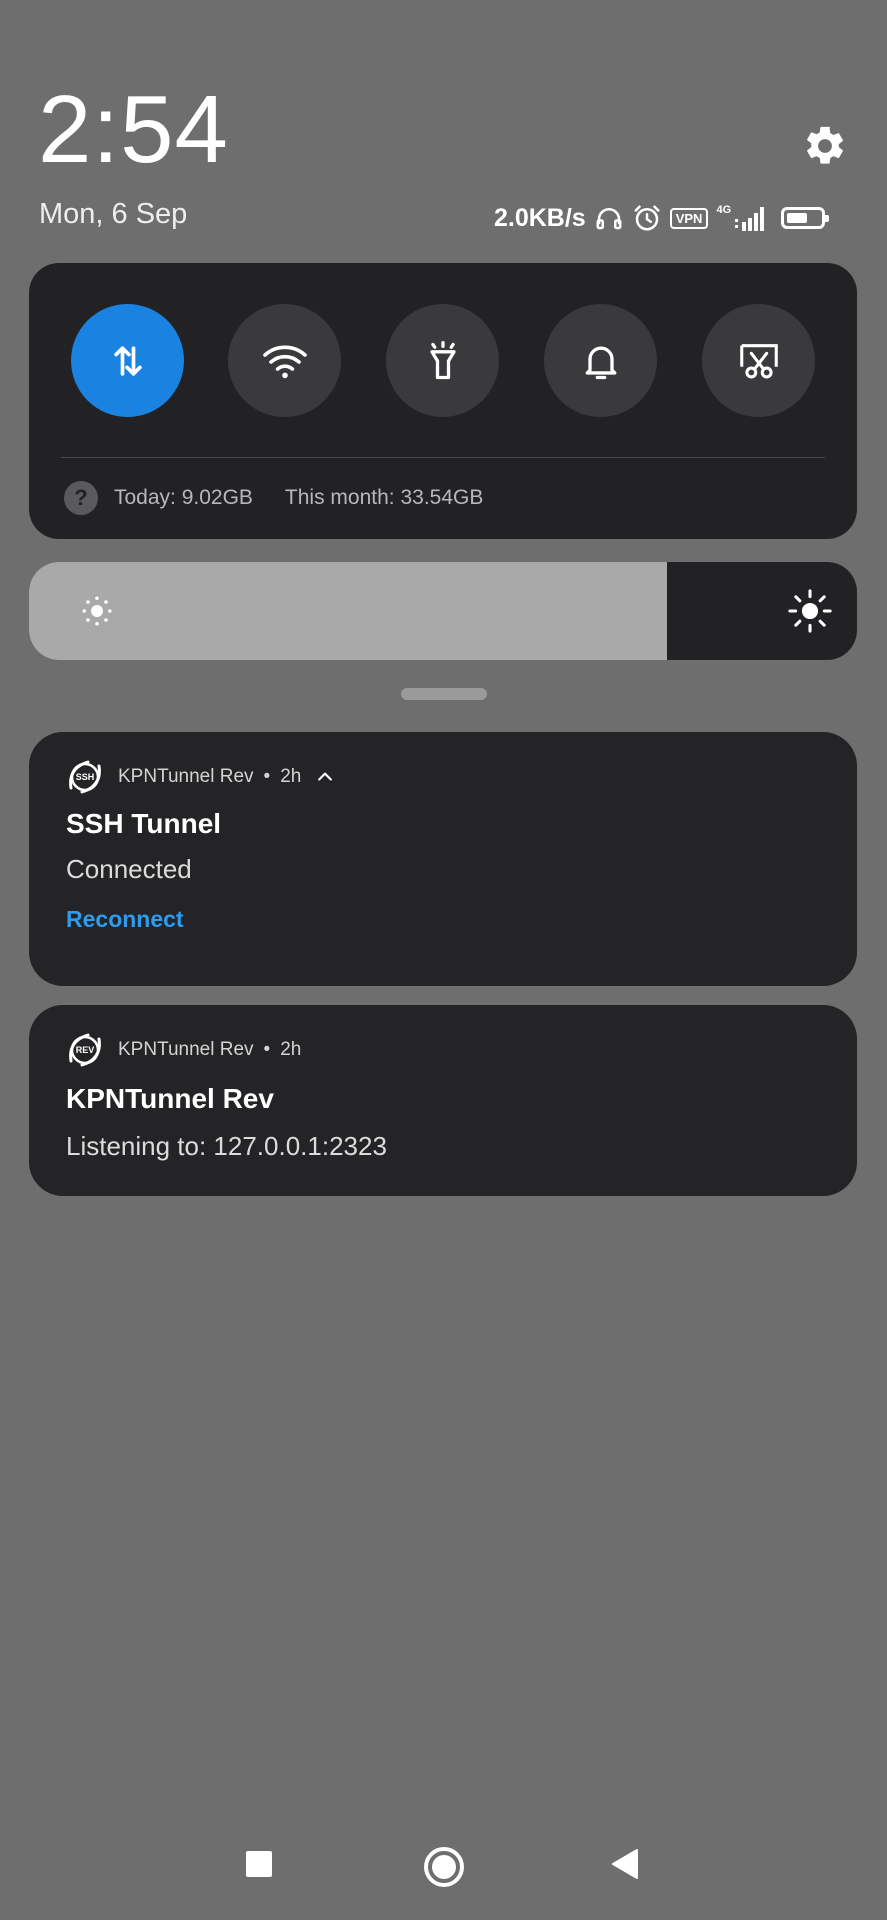  I want to click on wifi-icon, so click(284, 361).